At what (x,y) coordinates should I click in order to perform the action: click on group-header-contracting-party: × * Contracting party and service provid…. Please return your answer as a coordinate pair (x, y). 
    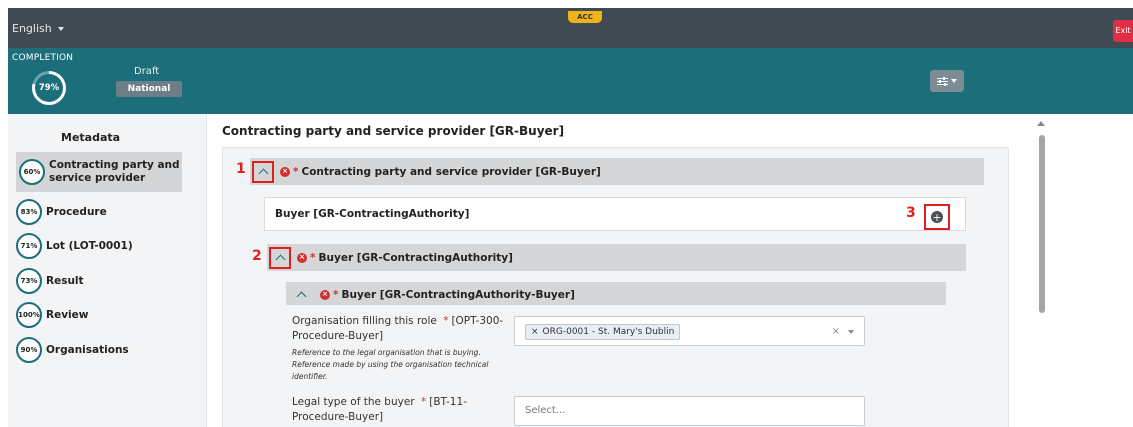
    Looking at the image, I should click on (617, 171).